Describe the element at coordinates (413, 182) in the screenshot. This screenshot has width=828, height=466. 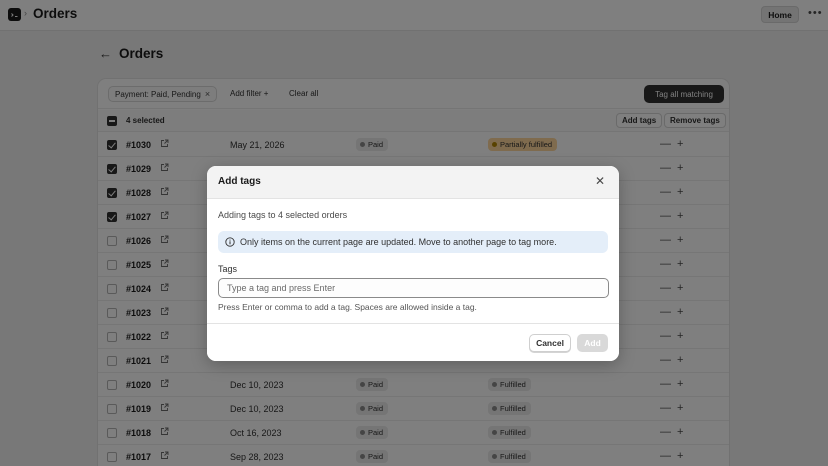
I see `modal-header: Add tags ✕` at that location.